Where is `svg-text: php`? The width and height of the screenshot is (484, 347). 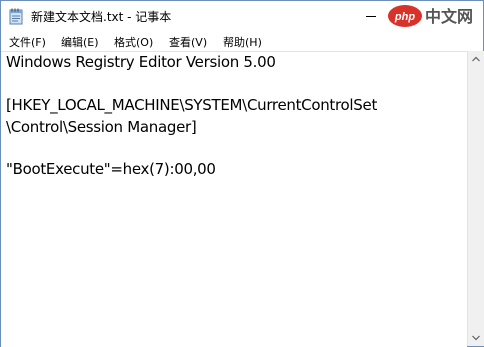 svg-text: php is located at coordinates (404, 17).